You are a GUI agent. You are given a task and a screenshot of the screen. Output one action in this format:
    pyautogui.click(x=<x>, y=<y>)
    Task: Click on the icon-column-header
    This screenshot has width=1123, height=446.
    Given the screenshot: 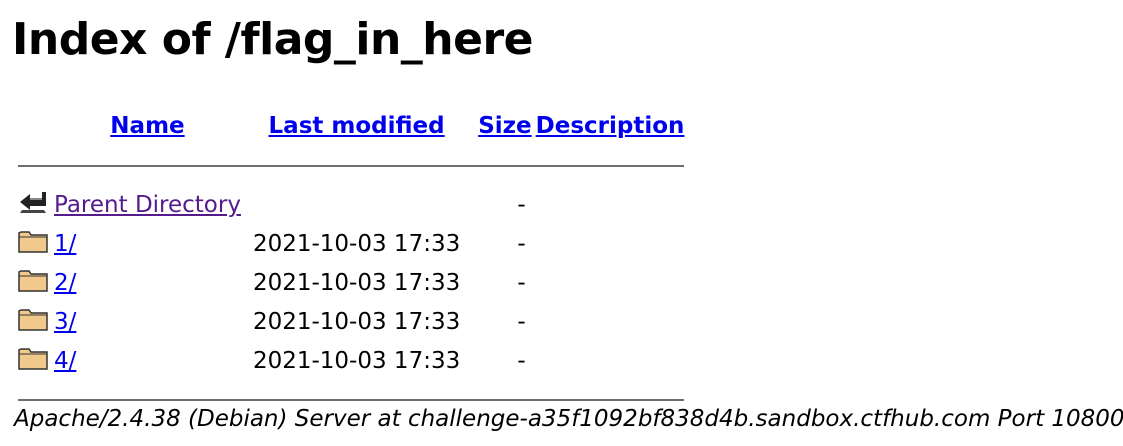 What is the action you would take?
    pyautogui.click(x=34, y=126)
    